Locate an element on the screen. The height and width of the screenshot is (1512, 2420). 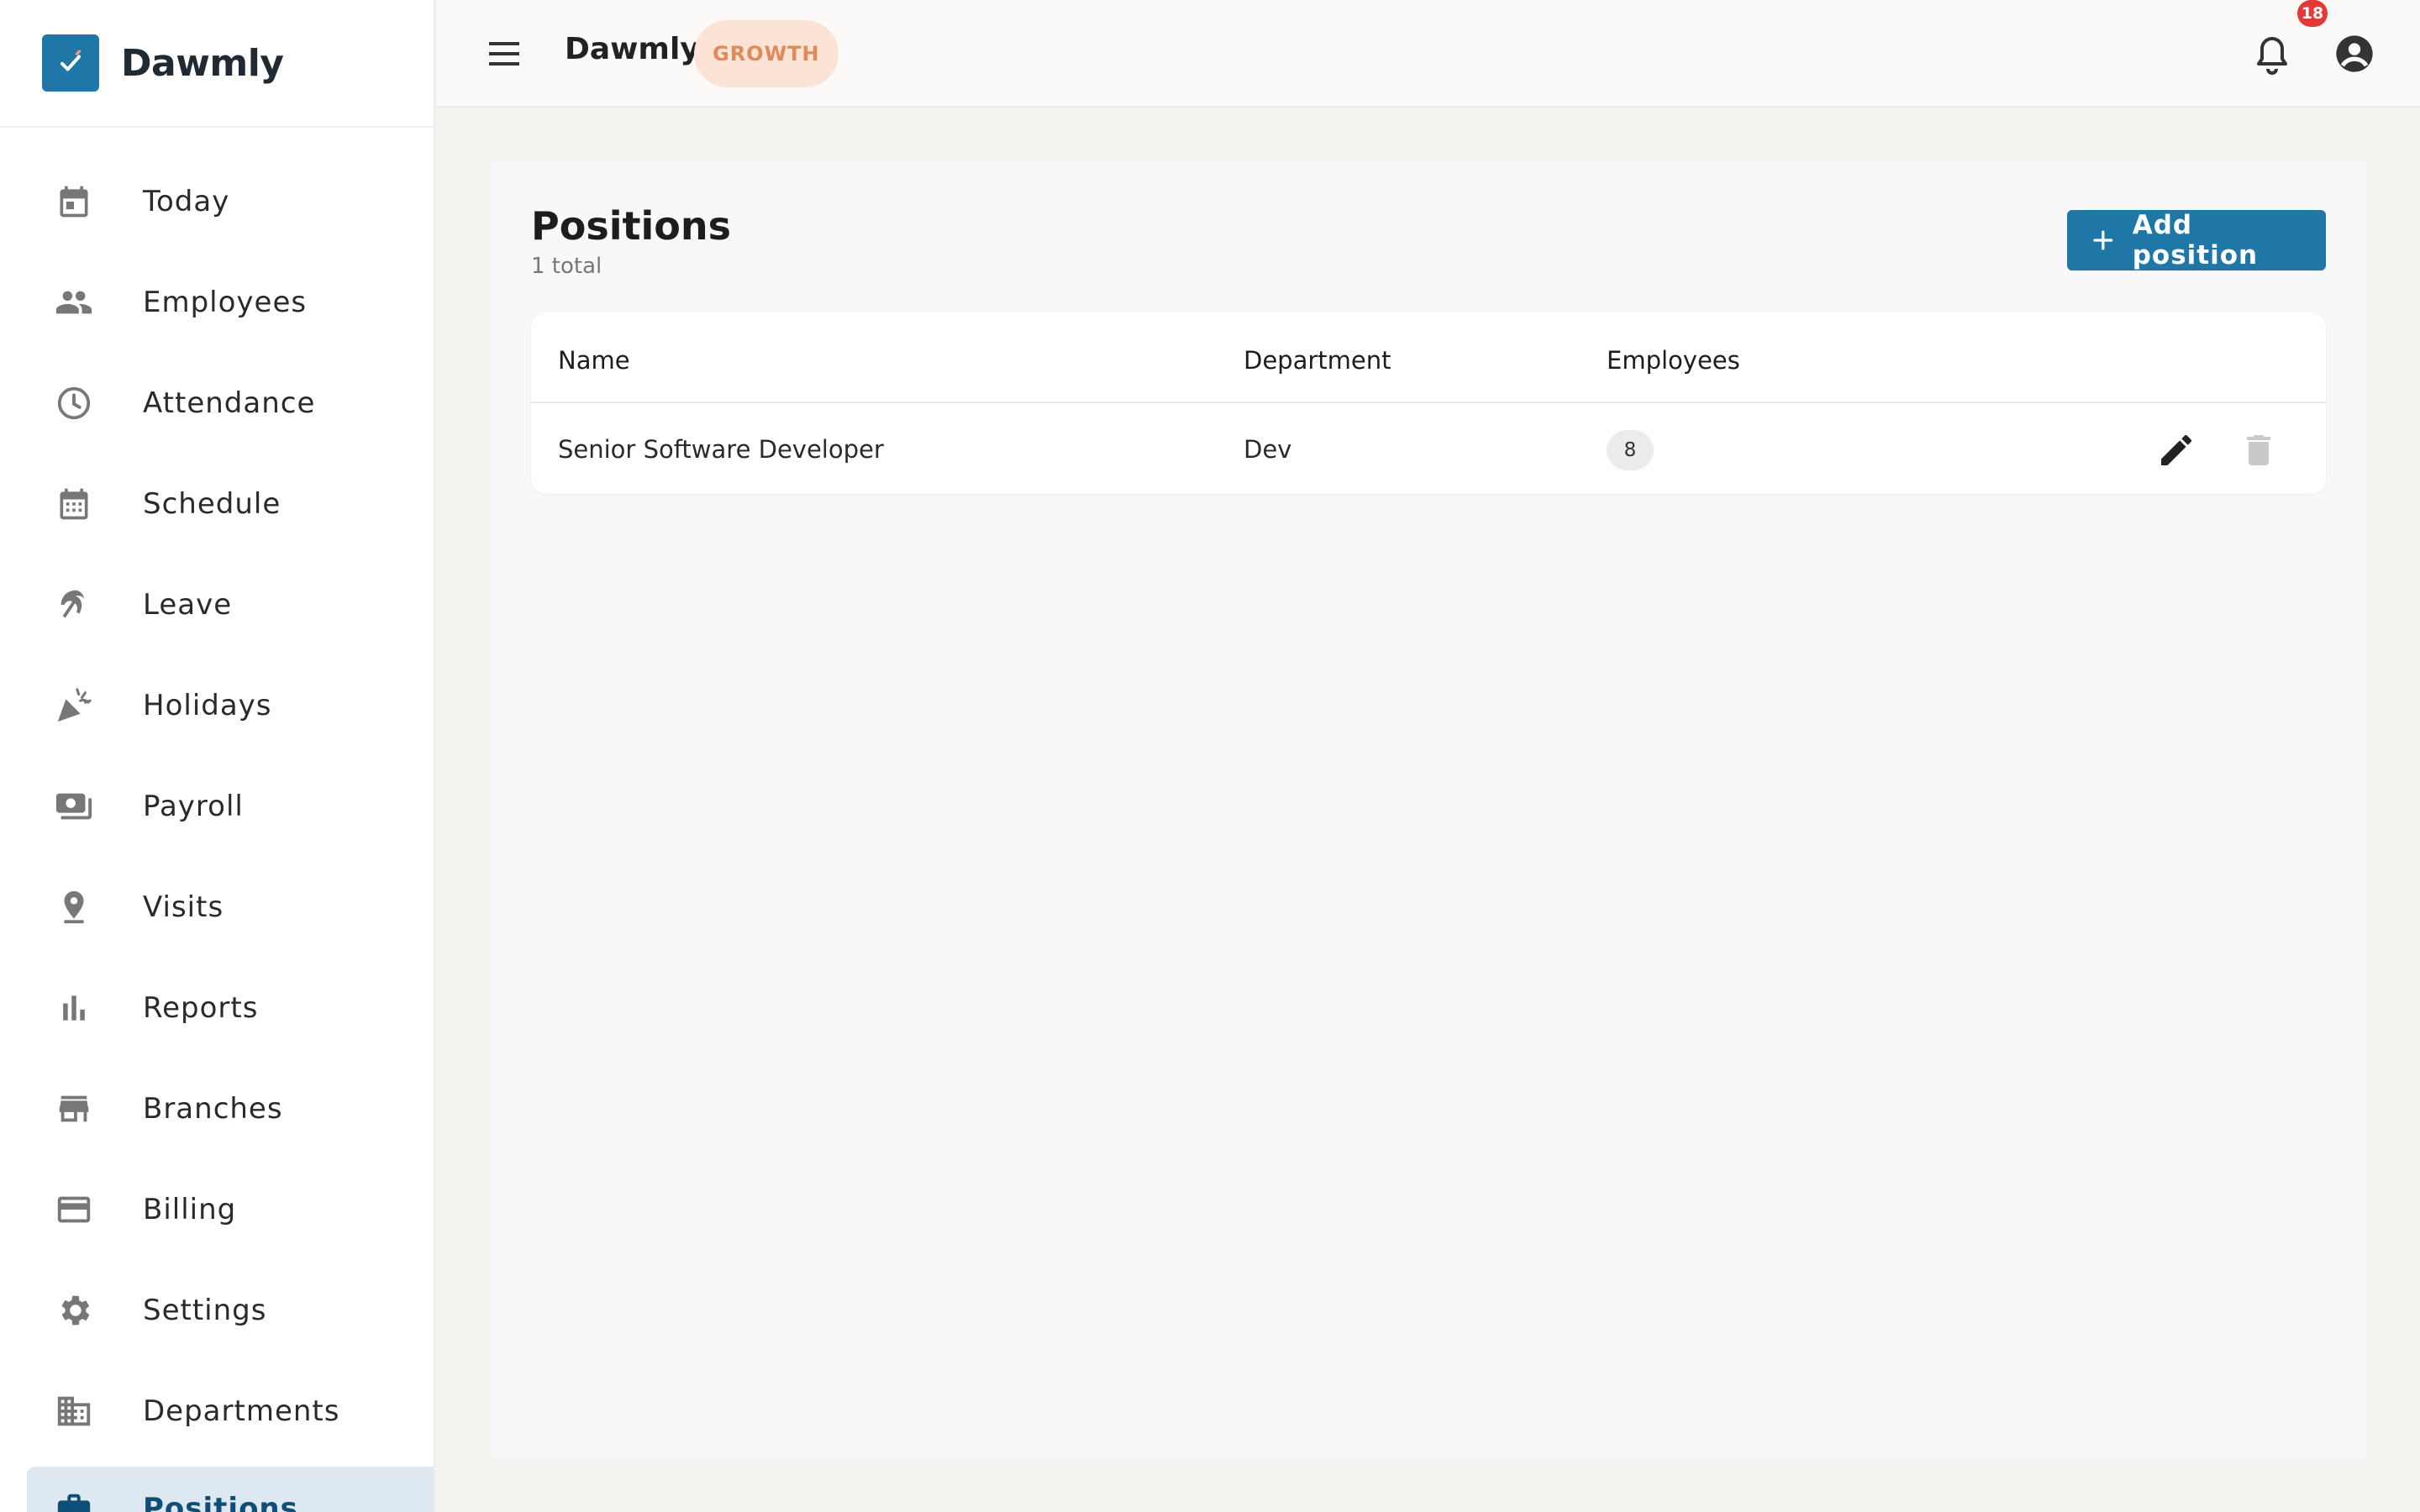
map-pin-icon is located at coordinates (74, 907).